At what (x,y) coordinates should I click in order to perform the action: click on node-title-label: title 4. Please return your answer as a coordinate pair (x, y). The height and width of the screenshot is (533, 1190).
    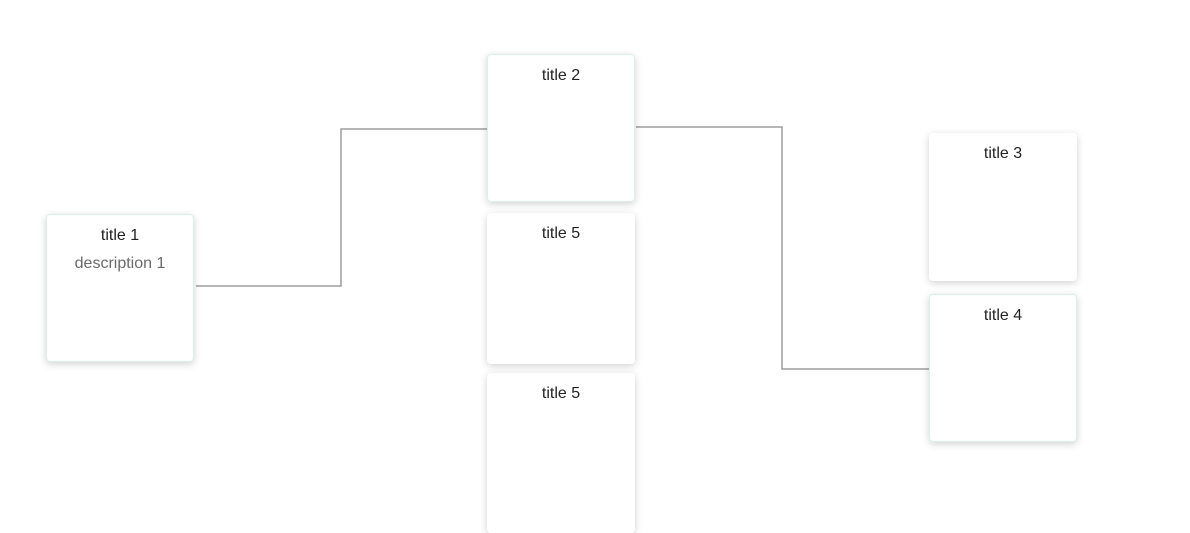
    Looking at the image, I should click on (1003, 315).